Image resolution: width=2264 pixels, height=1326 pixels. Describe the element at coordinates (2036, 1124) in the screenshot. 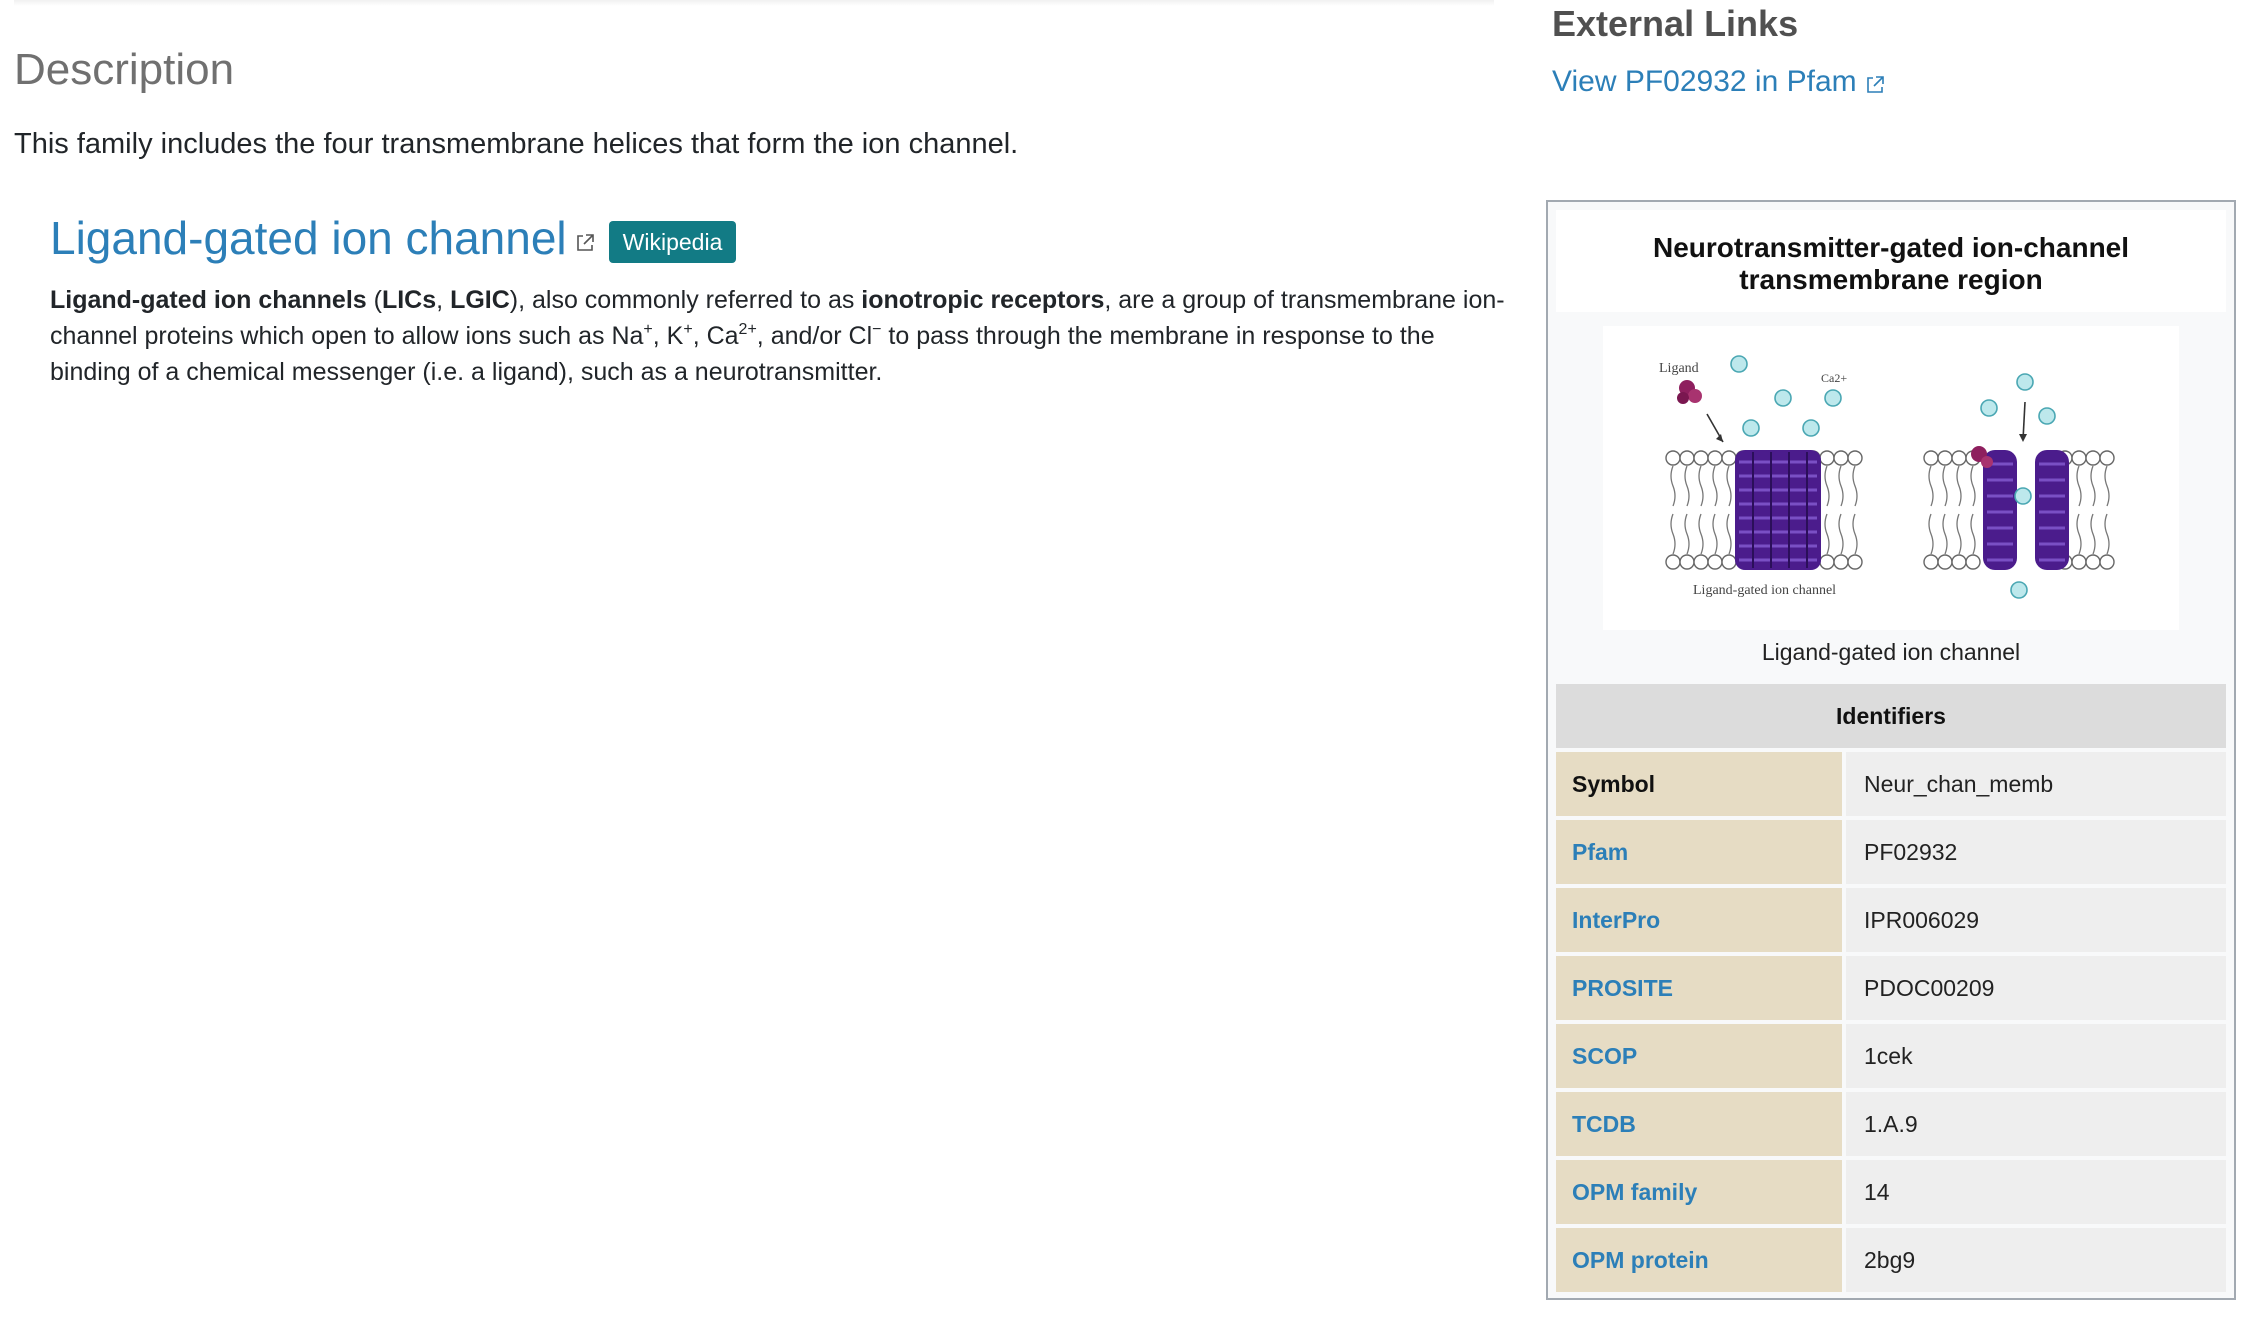

I see `row-value-tcdb: 1.A.9` at that location.